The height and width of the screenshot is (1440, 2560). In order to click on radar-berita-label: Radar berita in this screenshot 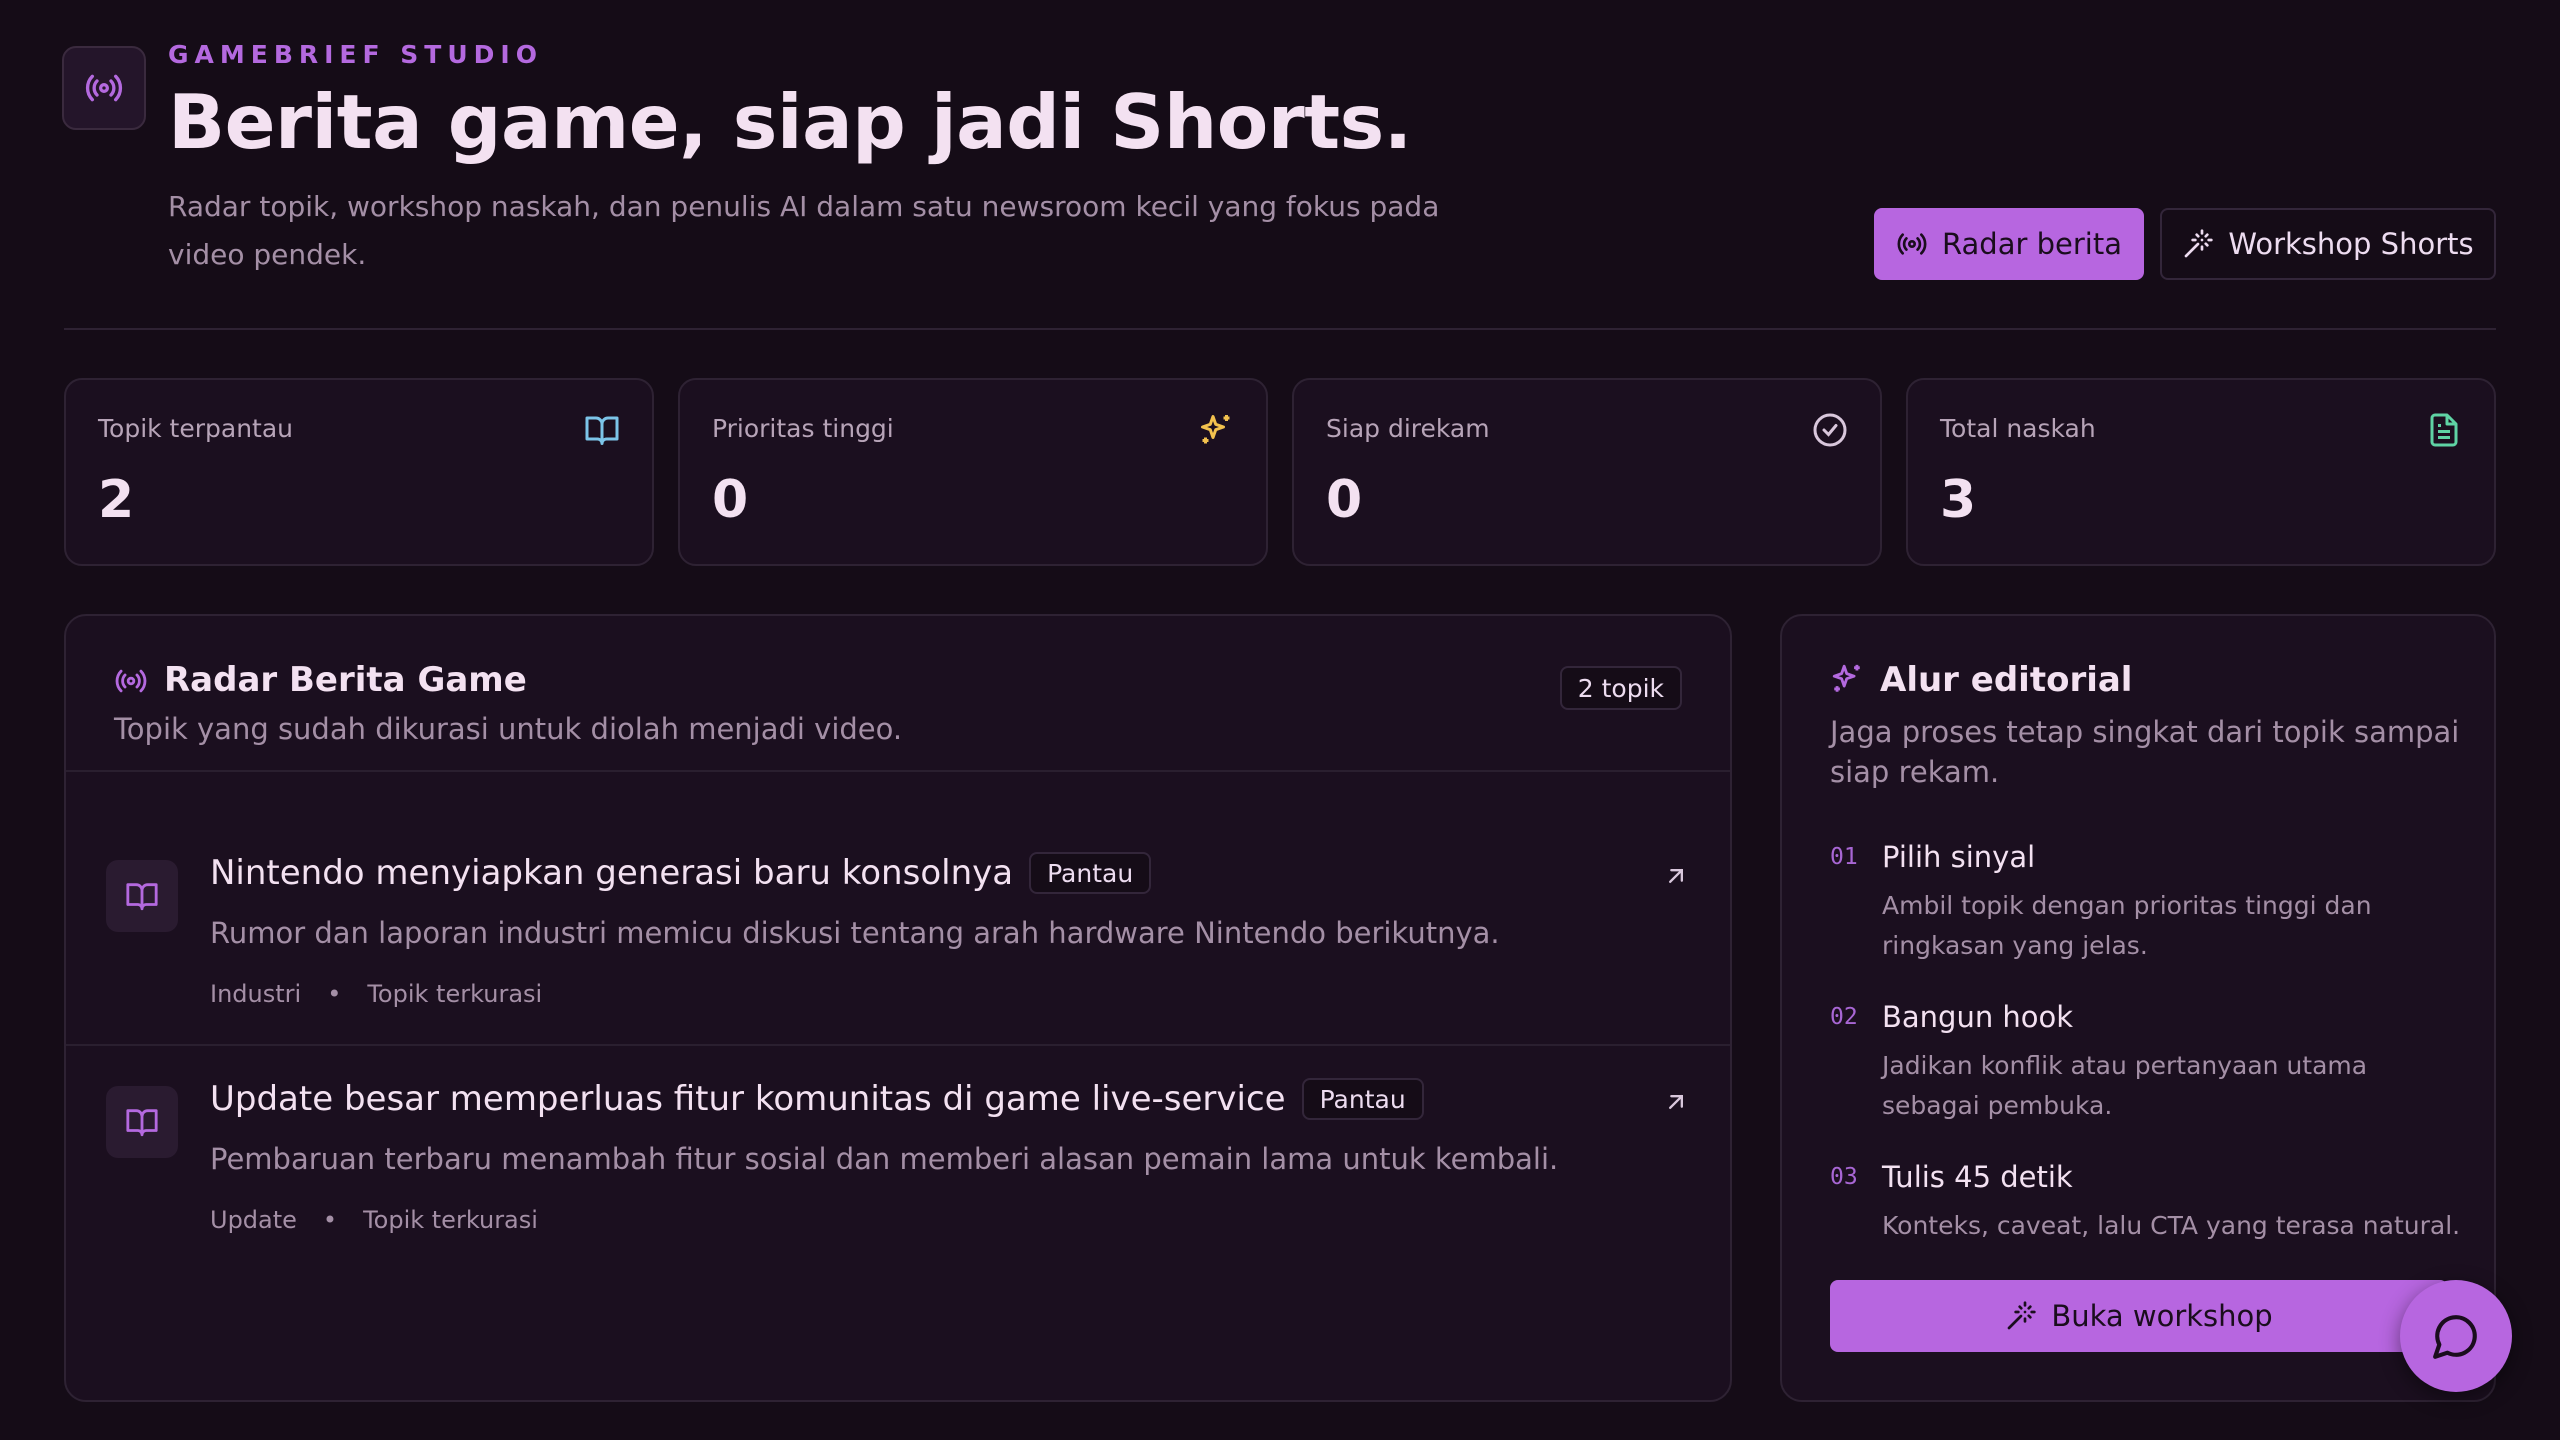, I will do `click(2032, 244)`.